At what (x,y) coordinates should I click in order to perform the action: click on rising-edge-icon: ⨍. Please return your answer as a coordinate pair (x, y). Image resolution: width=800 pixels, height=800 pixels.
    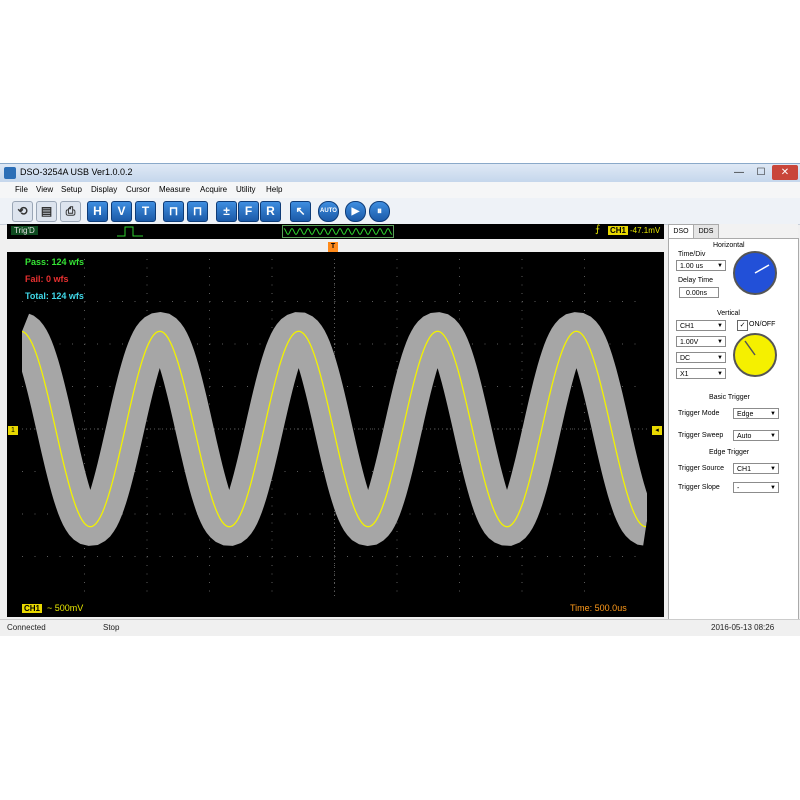
    Looking at the image, I should click on (598, 229).